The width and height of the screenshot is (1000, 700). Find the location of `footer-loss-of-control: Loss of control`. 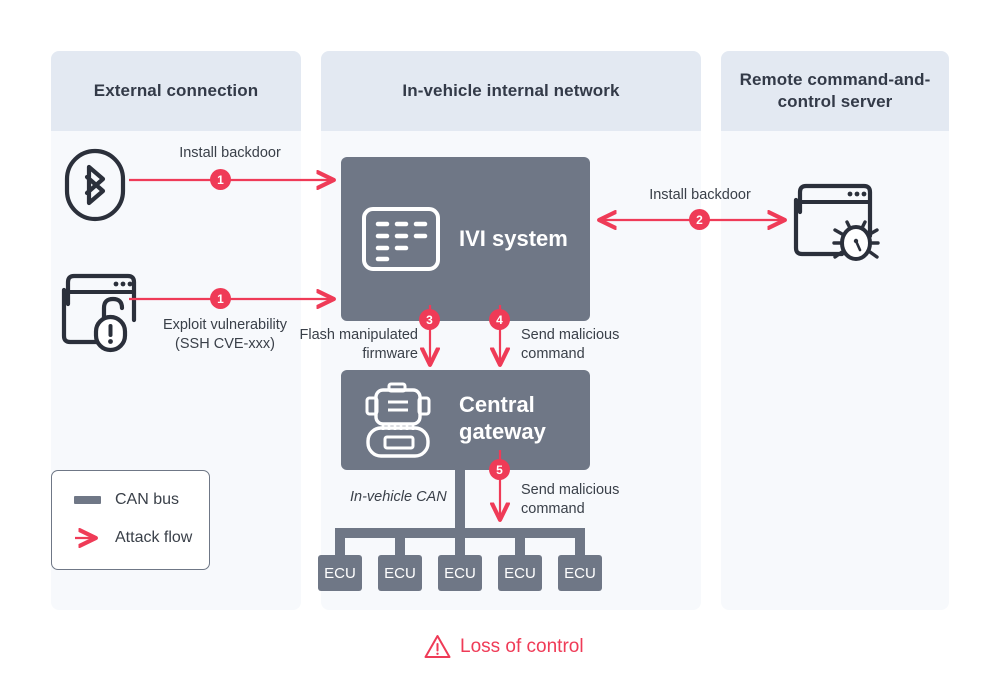

footer-loss-of-control: Loss of control is located at coordinates (504, 646).